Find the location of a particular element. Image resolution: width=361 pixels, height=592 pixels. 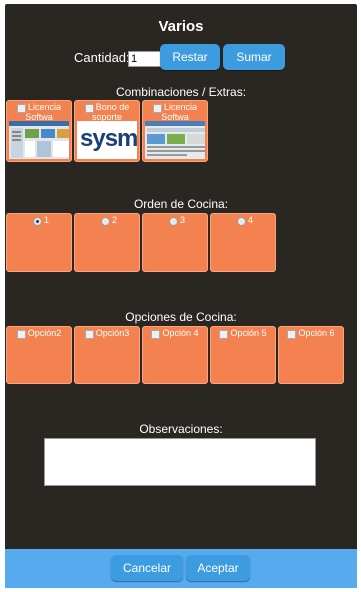

opcion-tile-5: Opción 5 is located at coordinates (243, 355).